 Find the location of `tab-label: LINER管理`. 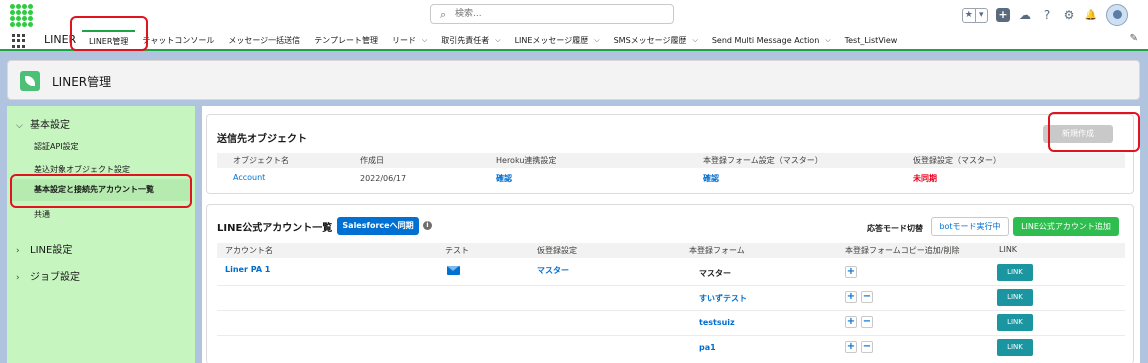

tab-label: LINER管理 is located at coordinates (109, 41).